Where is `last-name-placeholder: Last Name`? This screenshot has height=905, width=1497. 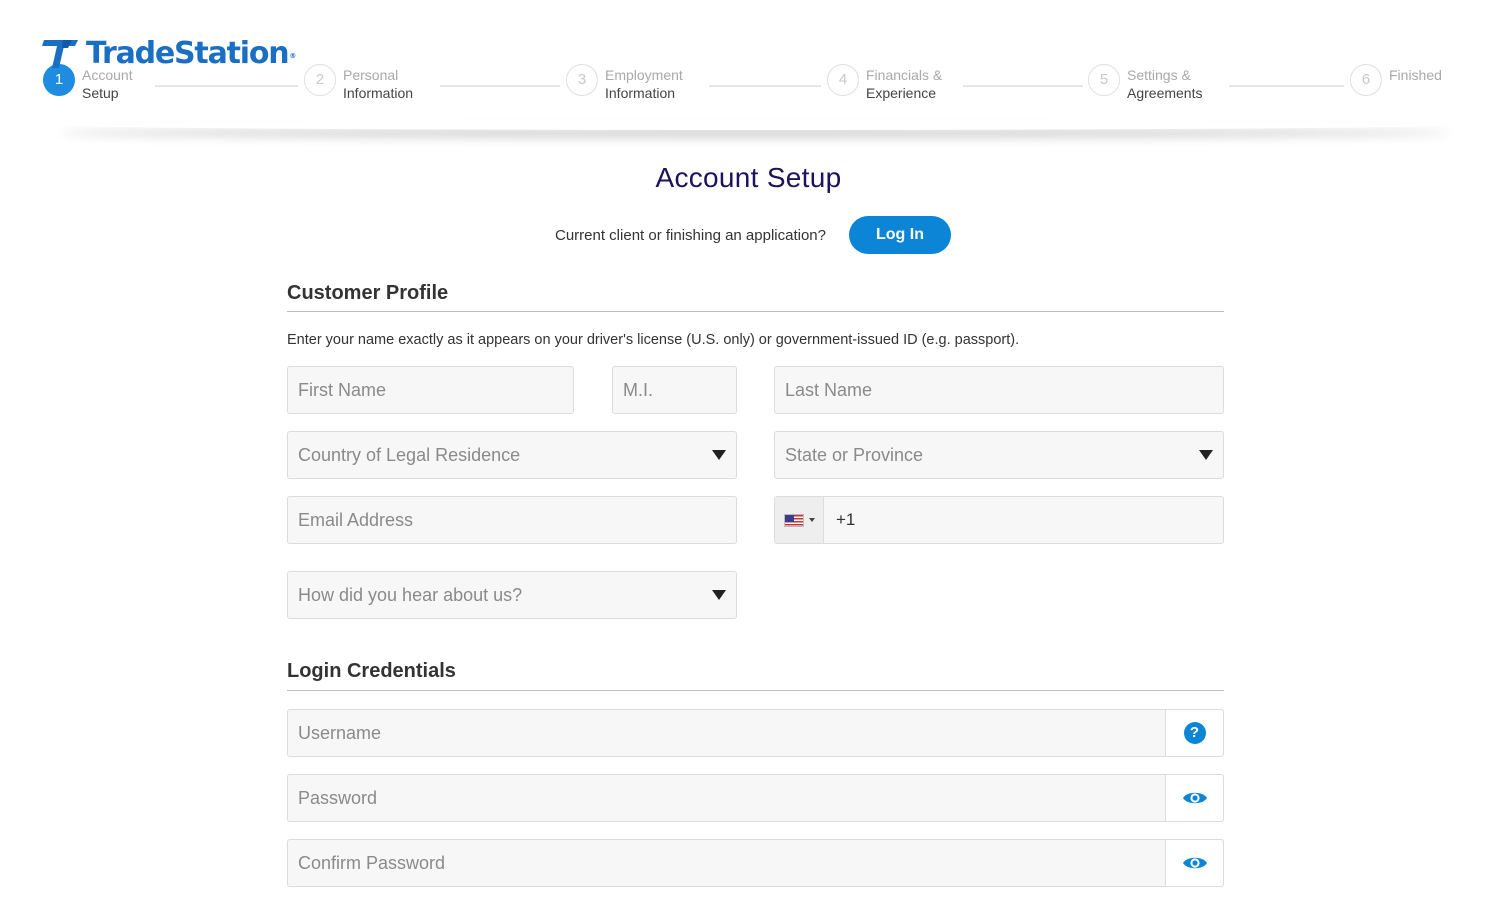 last-name-placeholder: Last Name is located at coordinates (829, 389).